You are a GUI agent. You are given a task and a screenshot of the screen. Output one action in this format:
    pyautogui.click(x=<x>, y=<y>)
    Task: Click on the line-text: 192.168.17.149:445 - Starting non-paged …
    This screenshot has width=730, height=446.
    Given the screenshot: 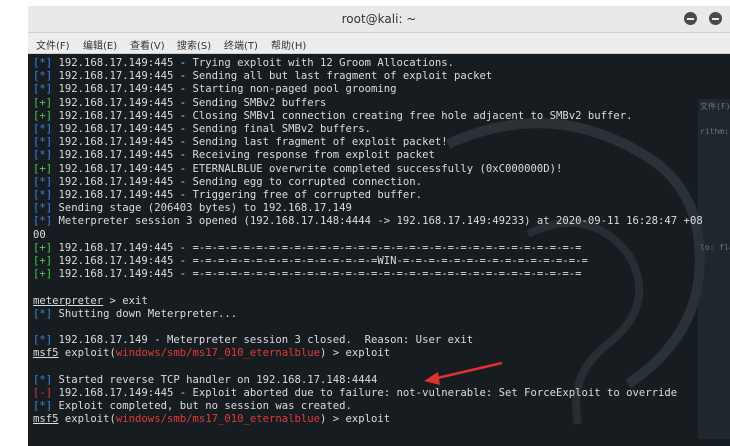 What is the action you would take?
    pyautogui.click(x=224, y=89)
    